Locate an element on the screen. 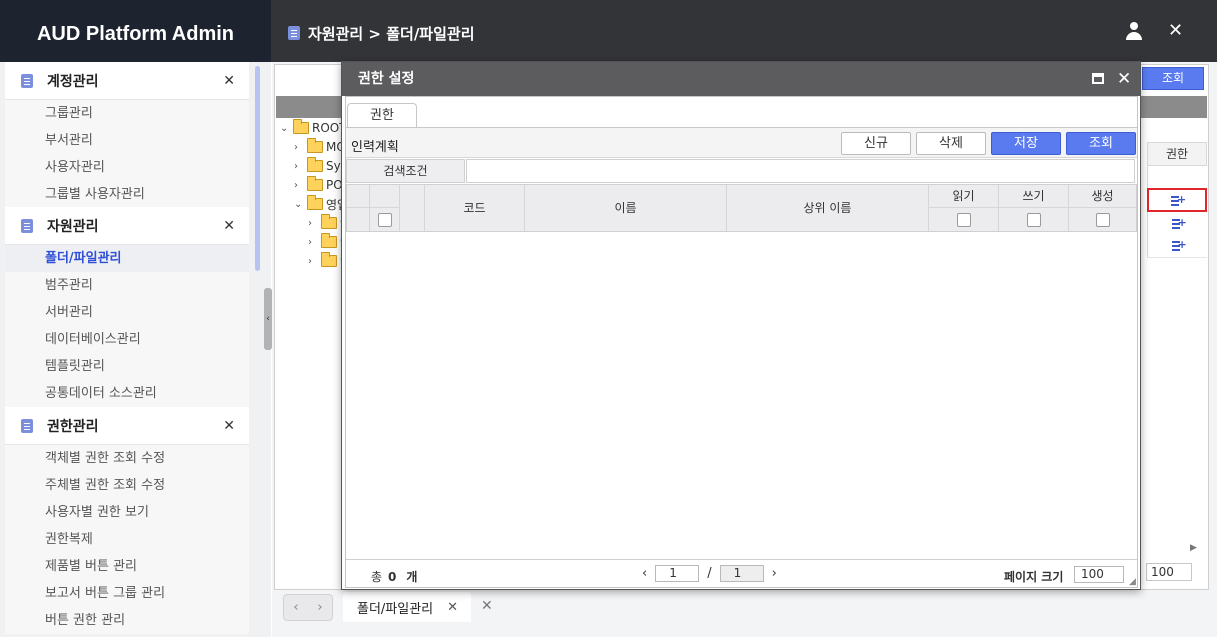  search-condition-row: 검색조건 is located at coordinates (741, 171).